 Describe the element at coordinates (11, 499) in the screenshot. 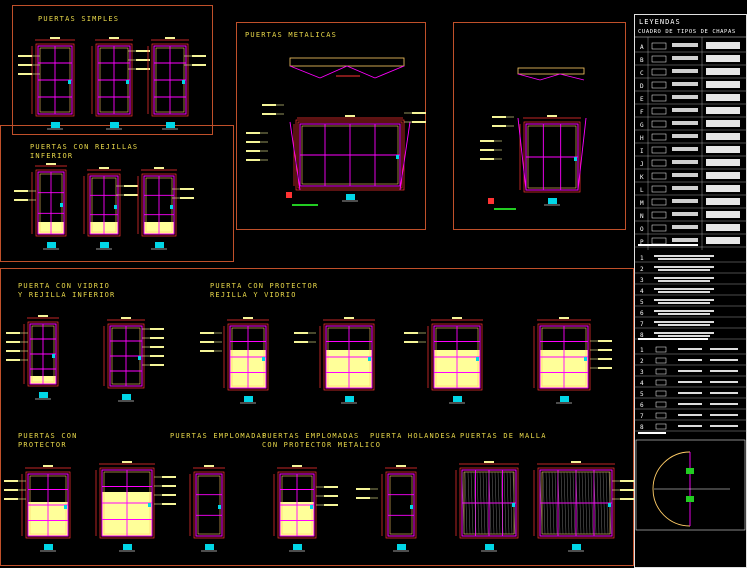

I see `note-conprot-1-label` at that location.